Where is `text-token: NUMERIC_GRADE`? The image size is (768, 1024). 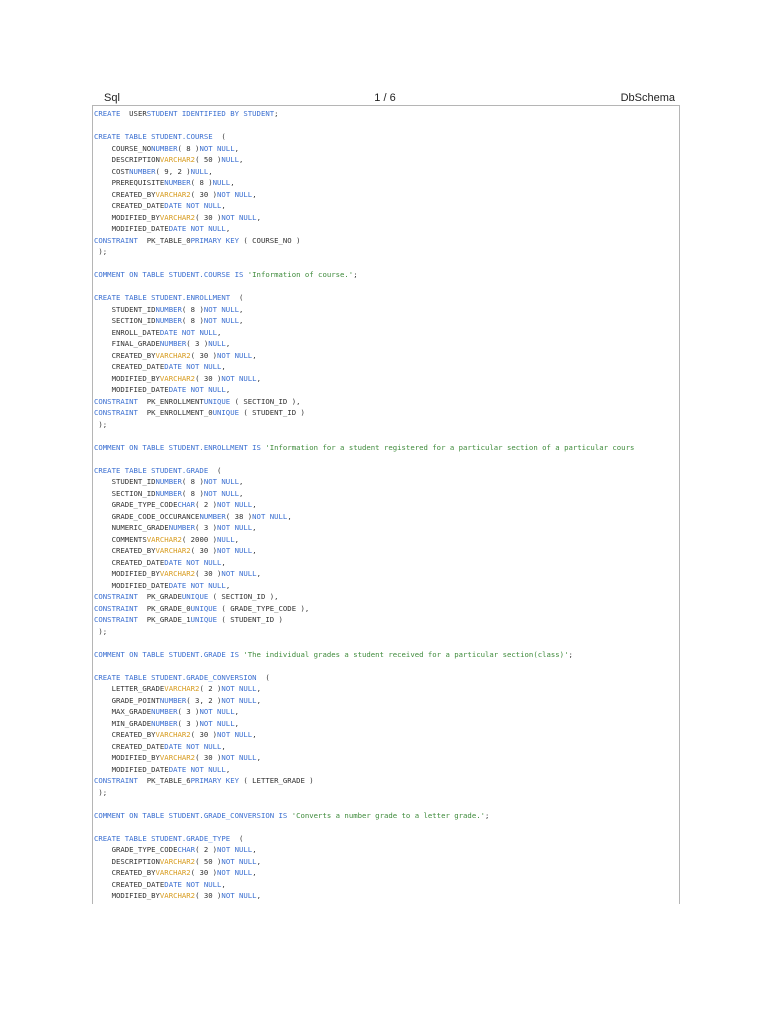 text-token: NUMERIC_GRADE is located at coordinates (131, 527).